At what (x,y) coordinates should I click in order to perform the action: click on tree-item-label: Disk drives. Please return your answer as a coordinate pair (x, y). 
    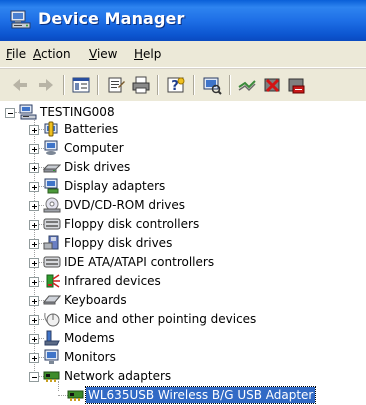
    Looking at the image, I should click on (97, 167).